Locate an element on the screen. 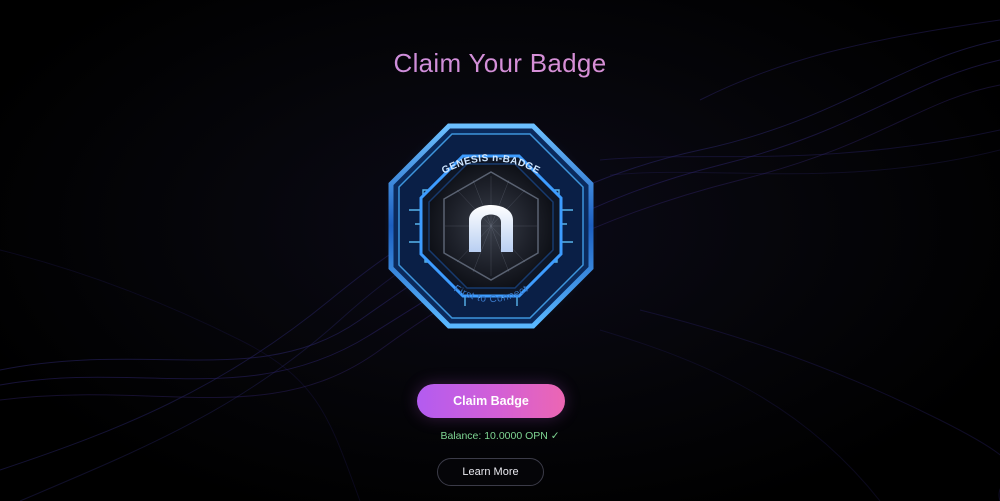  learn-more-button: Learn More is located at coordinates (490, 472).